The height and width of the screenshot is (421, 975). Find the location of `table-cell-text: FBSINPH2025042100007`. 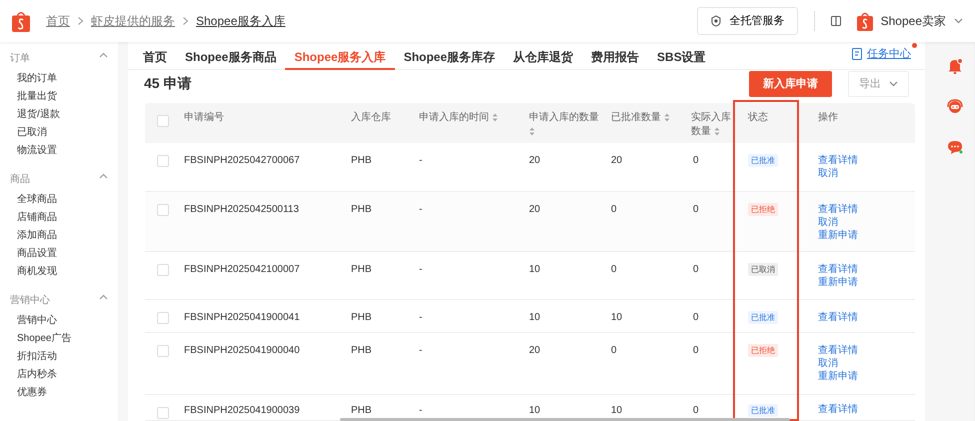

table-cell-text: FBSINPH2025042100007 is located at coordinates (242, 270).